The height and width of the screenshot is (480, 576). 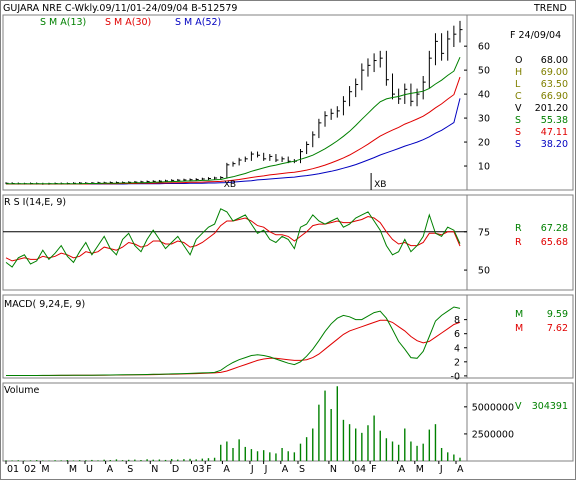 I want to click on rsi-readout-value: 65.68, so click(x=554, y=242).